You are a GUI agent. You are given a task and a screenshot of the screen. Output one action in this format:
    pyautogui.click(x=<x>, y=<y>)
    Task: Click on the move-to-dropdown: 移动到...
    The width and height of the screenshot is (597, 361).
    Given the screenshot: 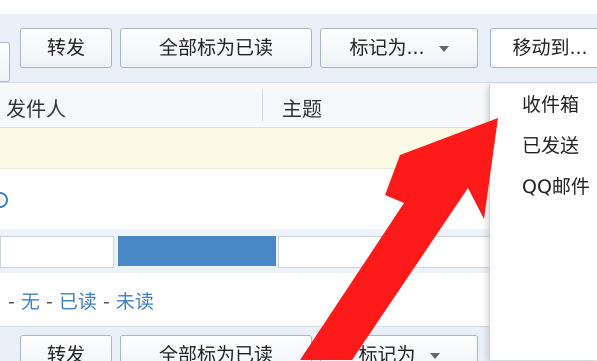 What is the action you would take?
    pyautogui.click(x=543, y=48)
    